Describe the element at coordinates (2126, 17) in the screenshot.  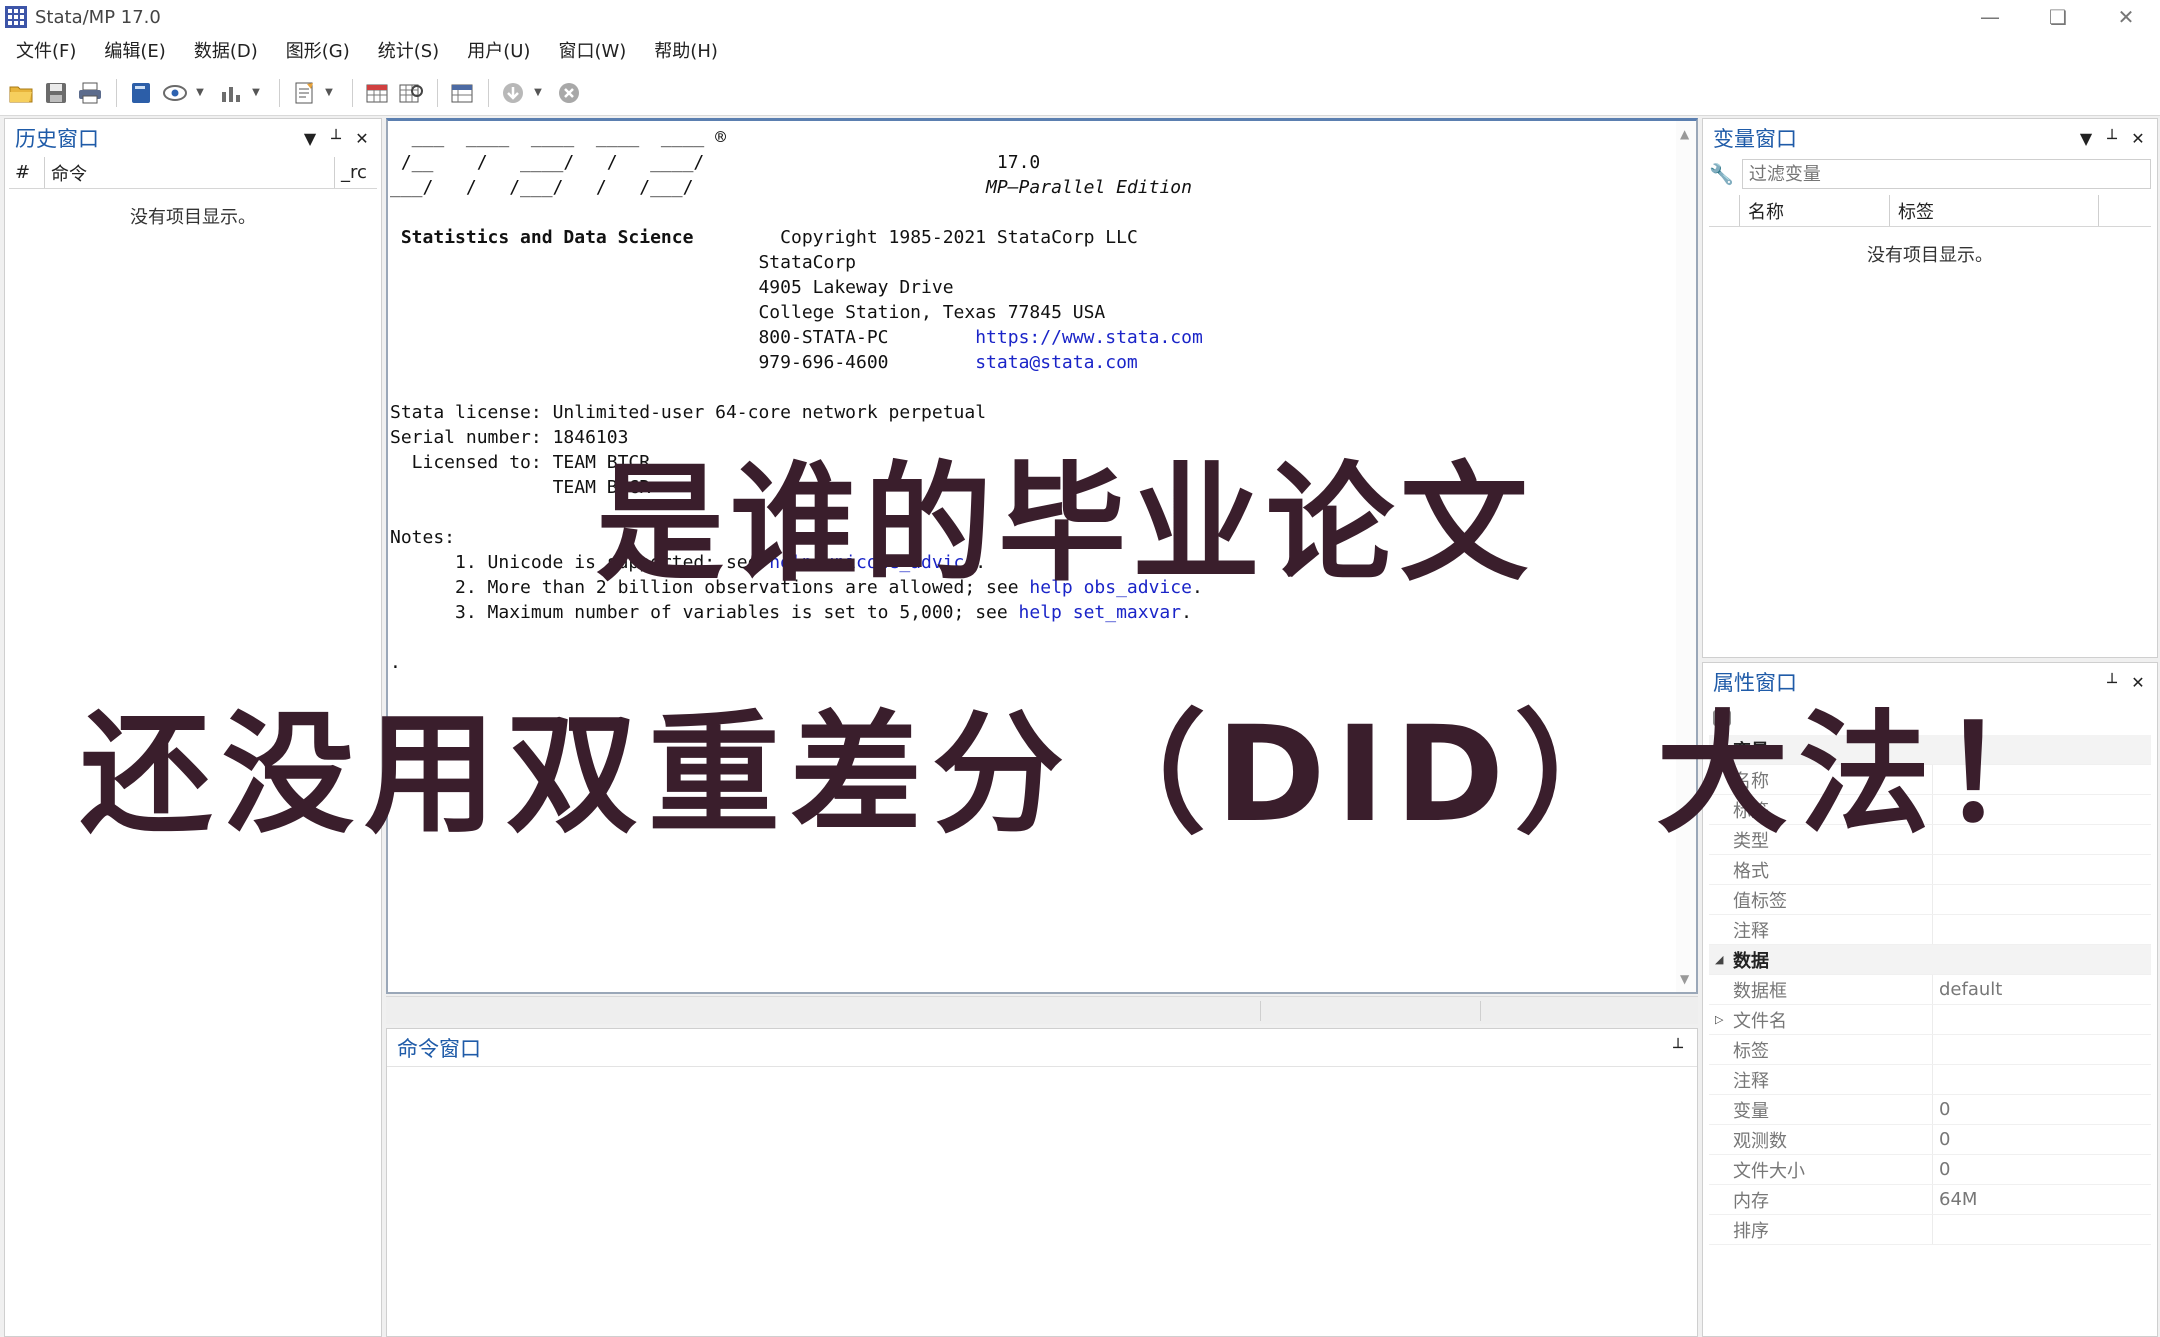
I see `close-window-button: ✕` at that location.